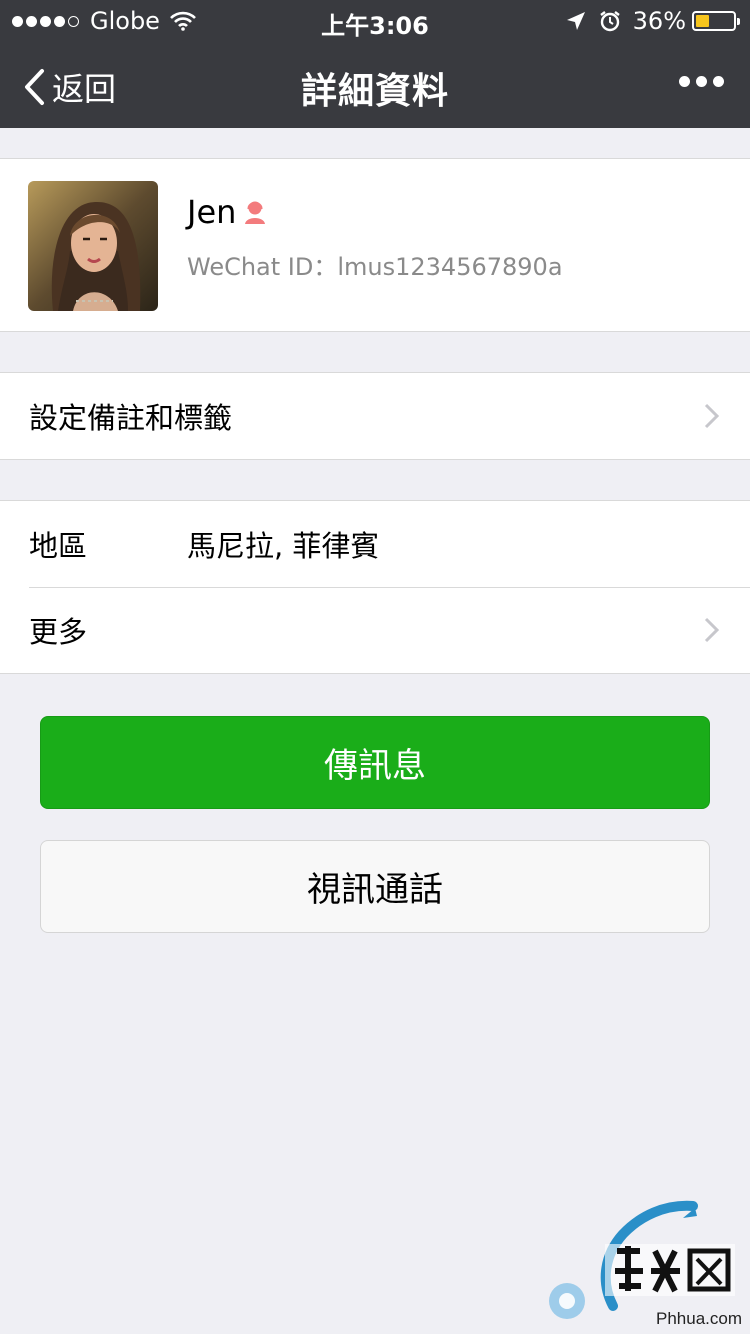  I want to click on navigation-bar: 返回 詳細資料, so click(375, 84).